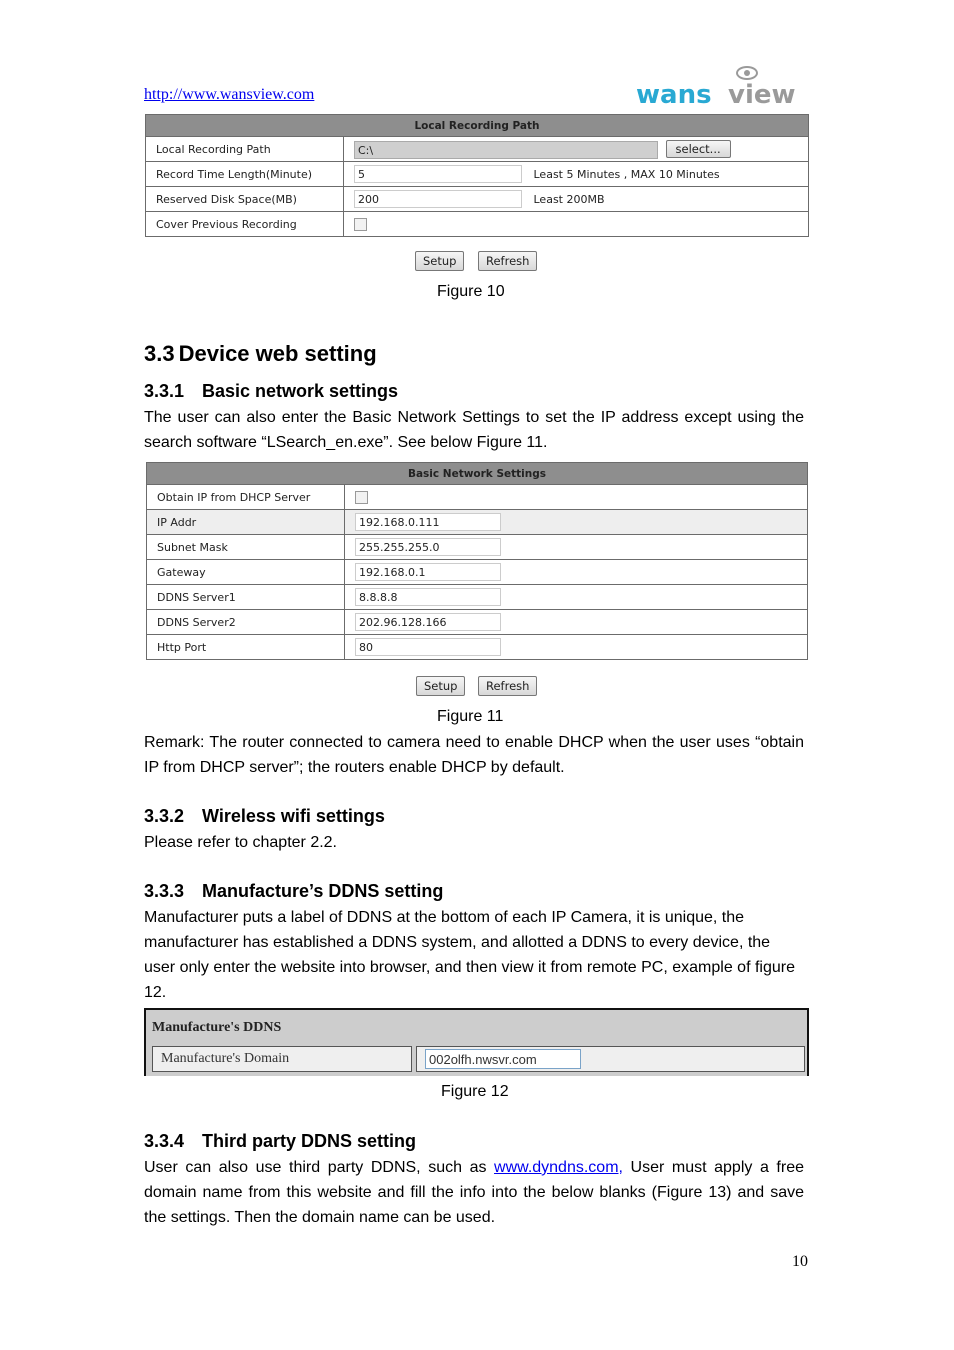 This screenshot has height=1350, width=954. Describe the element at coordinates (800, 1261) in the screenshot. I see `page-number: 10` at that location.